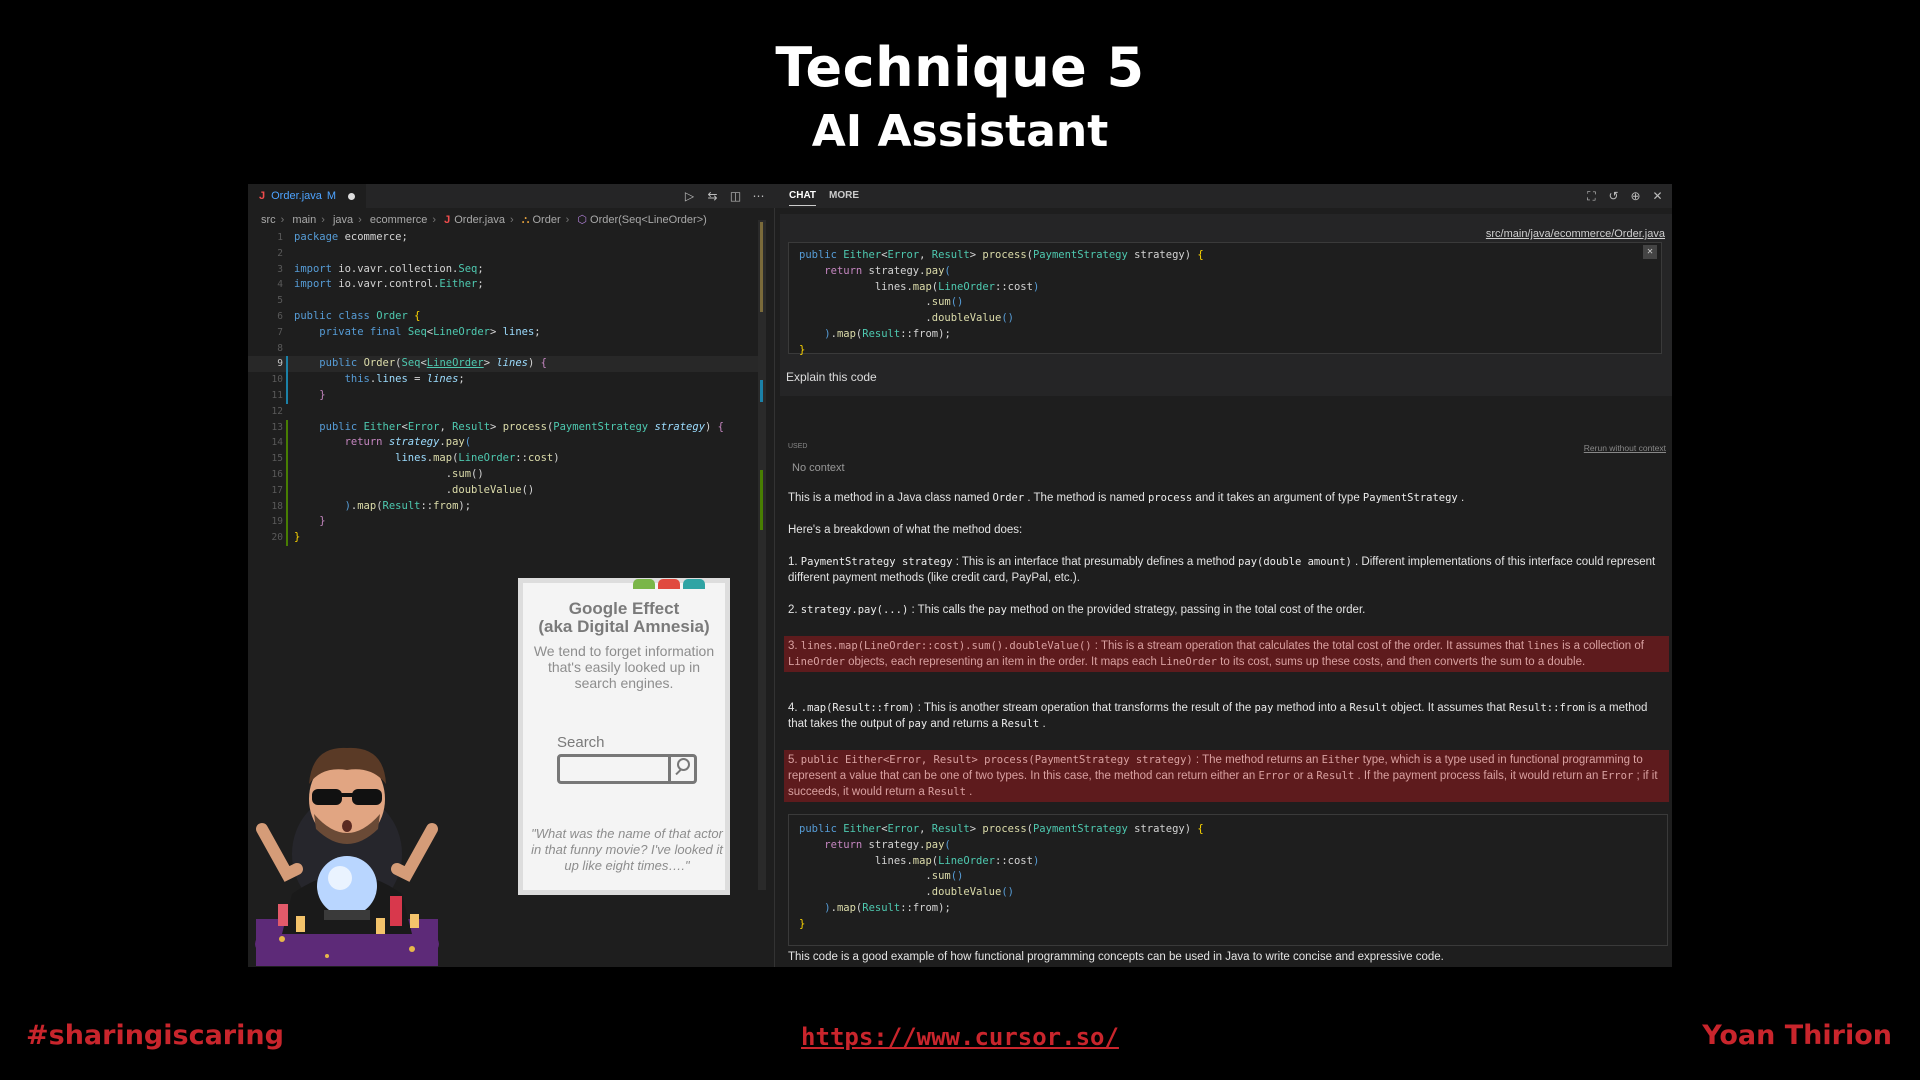 The image size is (1920, 1080). Describe the element at coordinates (505, 380) in the screenshot. I see `code-line: 10 this.lines = lines;` at that location.